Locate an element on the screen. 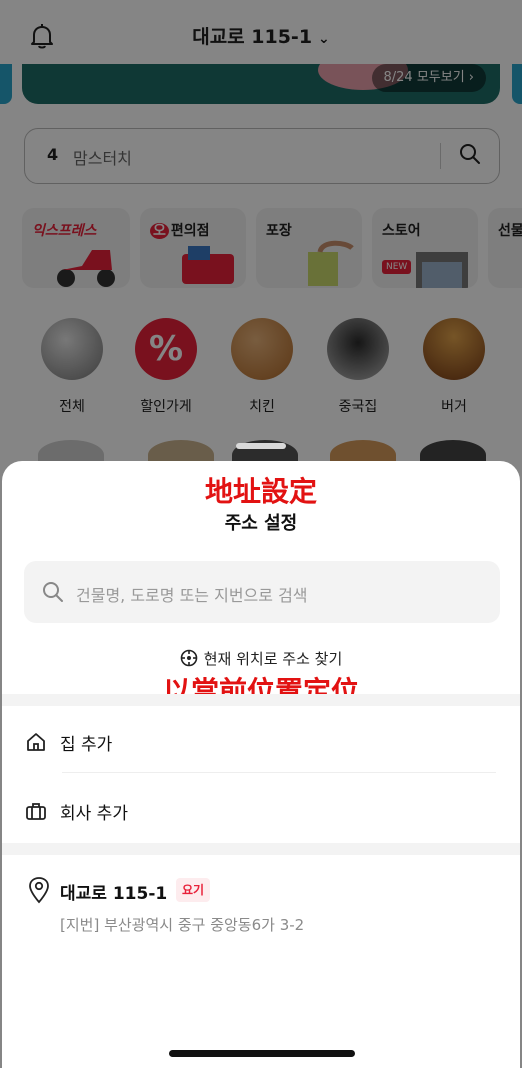 The height and width of the screenshot is (1068, 522). home-icon is located at coordinates (36, 742).